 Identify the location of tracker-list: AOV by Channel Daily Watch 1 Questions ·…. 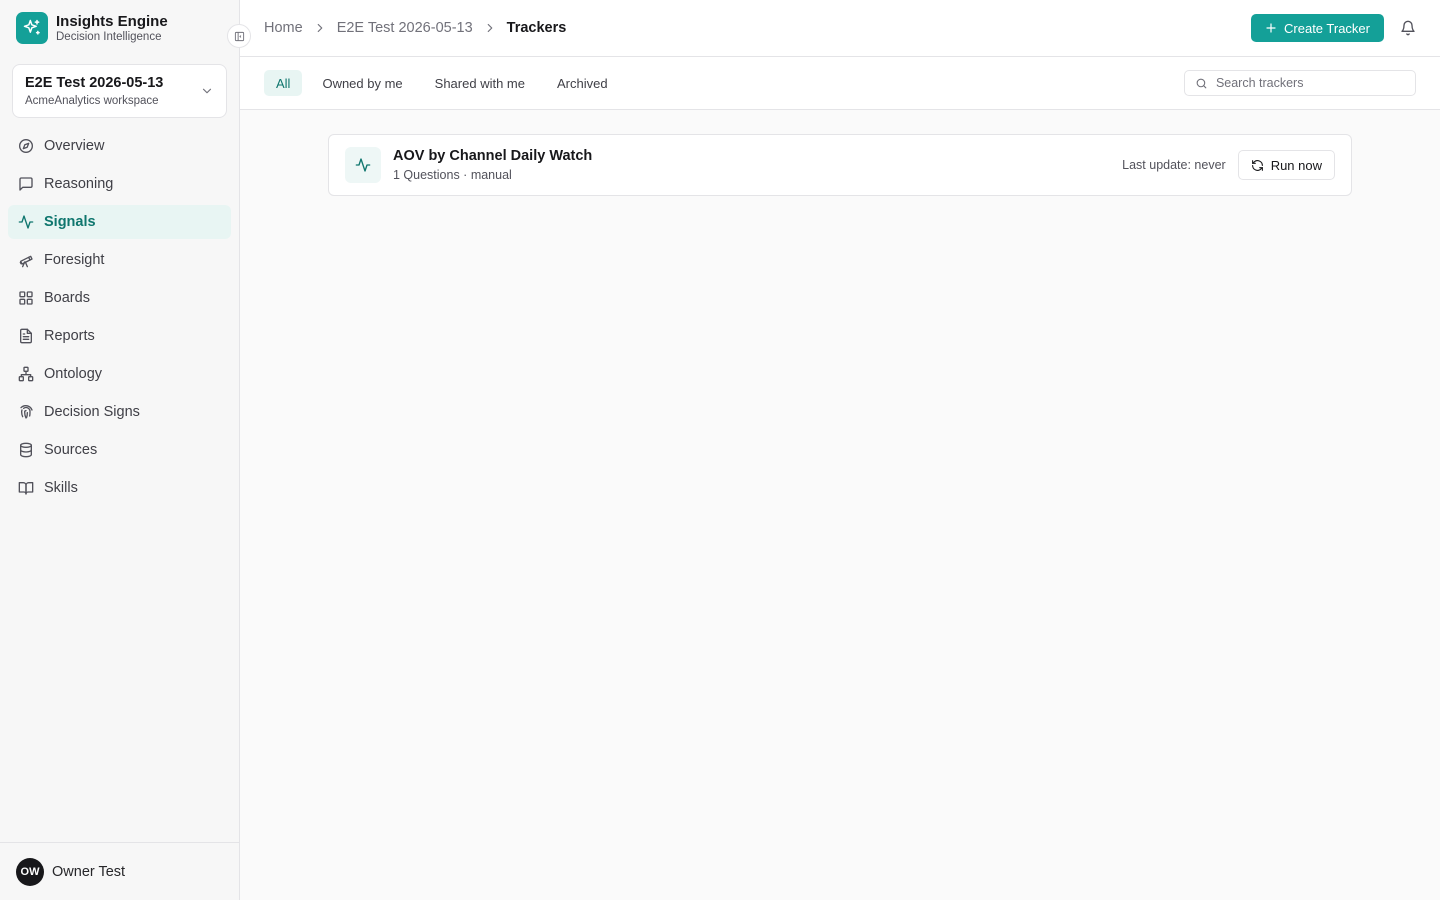
(840, 165).